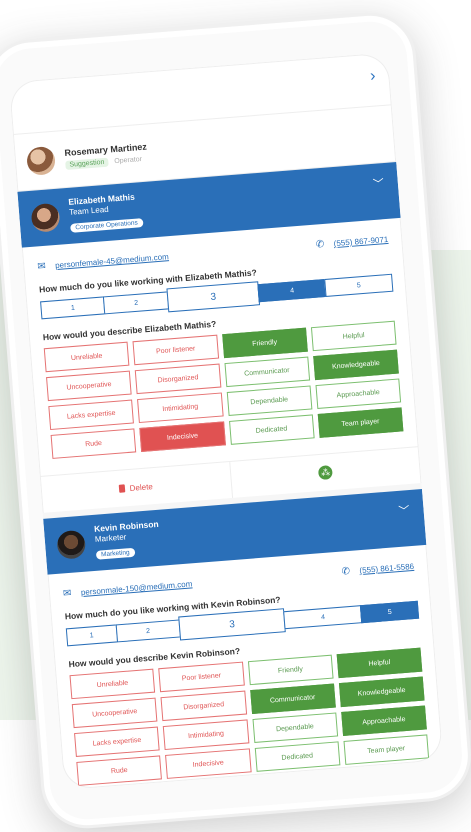 Image resolution: width=471 pixels, height=832 pixels. I want to click on department-badge: Corporate Operations, so click(107, 225).